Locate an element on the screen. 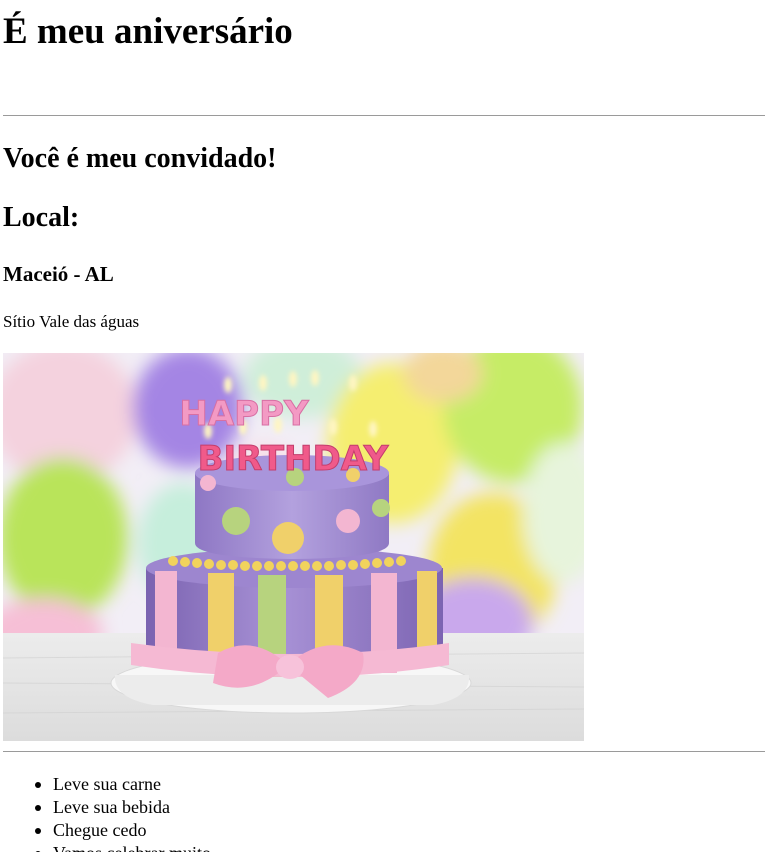 The width and height of the screenshot is (765, 852). list-item: Vamos celebrar muito is located at coordinates (123, 847).